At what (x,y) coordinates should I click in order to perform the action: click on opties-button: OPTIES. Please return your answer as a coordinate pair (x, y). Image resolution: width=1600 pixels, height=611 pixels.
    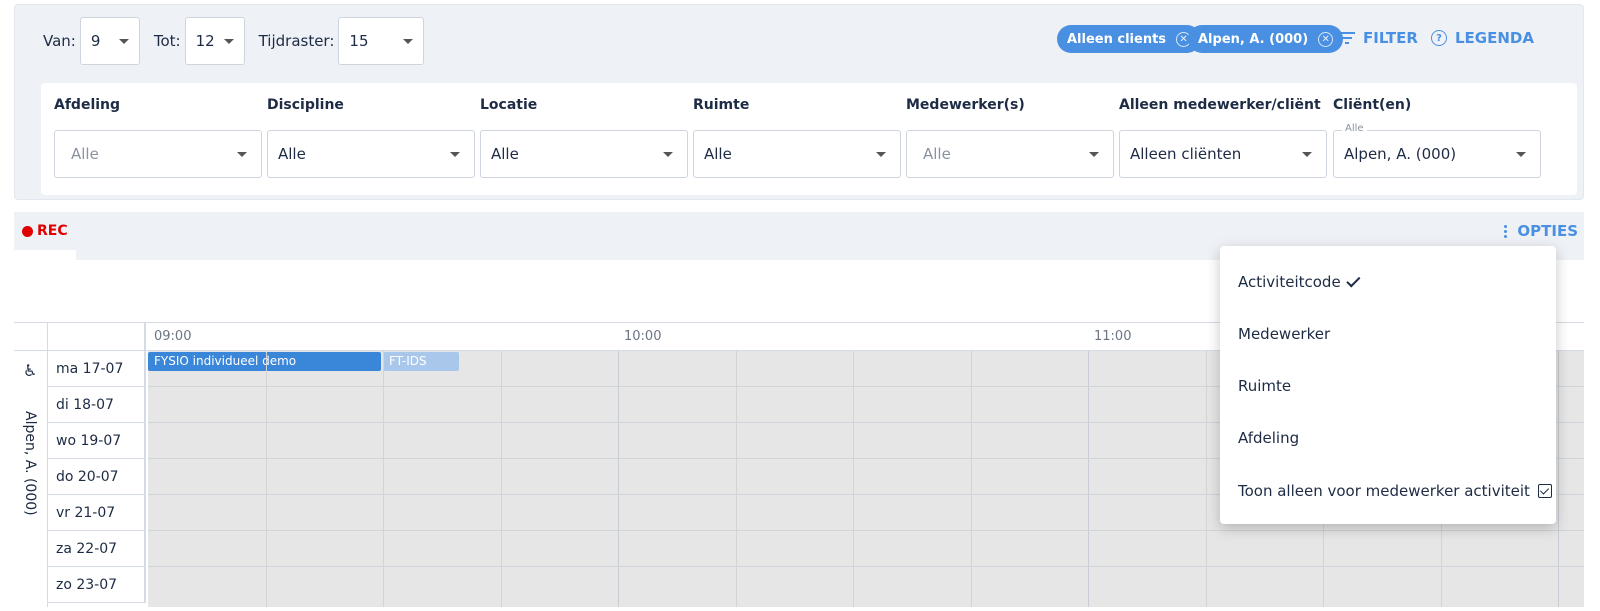
    Looking at the image, I should click on (1541, 231).